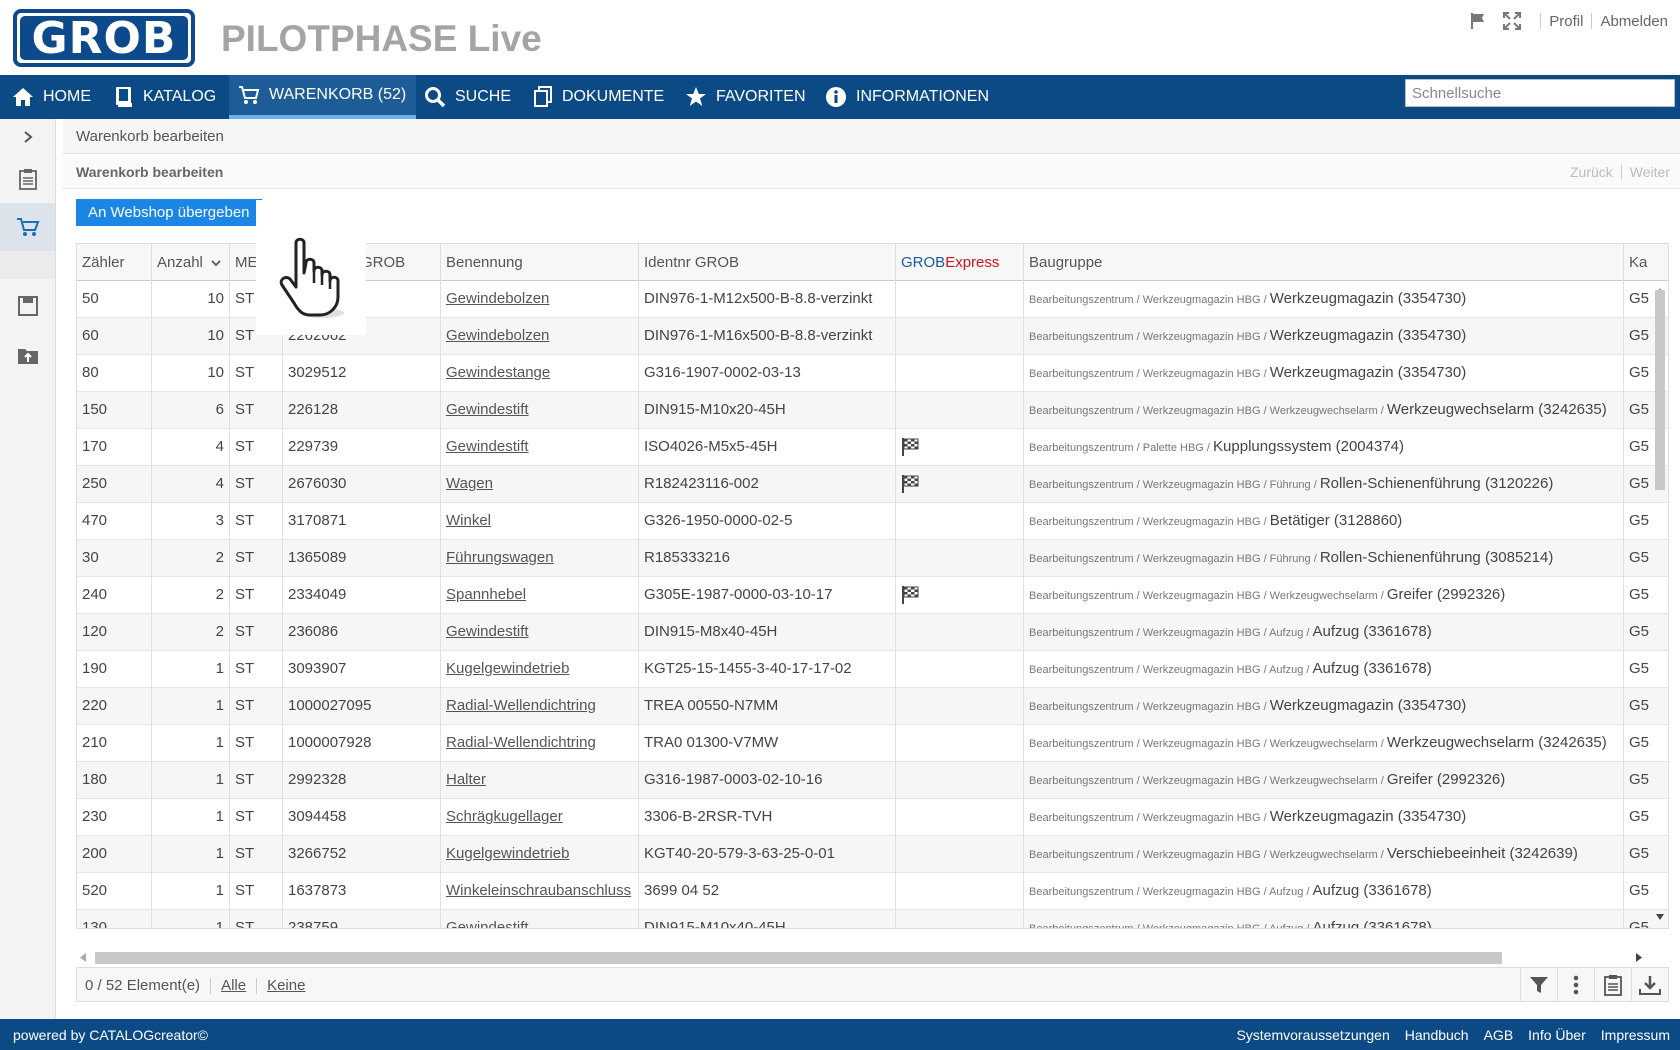 Image resolution: width=1680 pixels, height=1050 pixels. I want to click on nav-information: INFORMATIONEN, so click(907, 97).